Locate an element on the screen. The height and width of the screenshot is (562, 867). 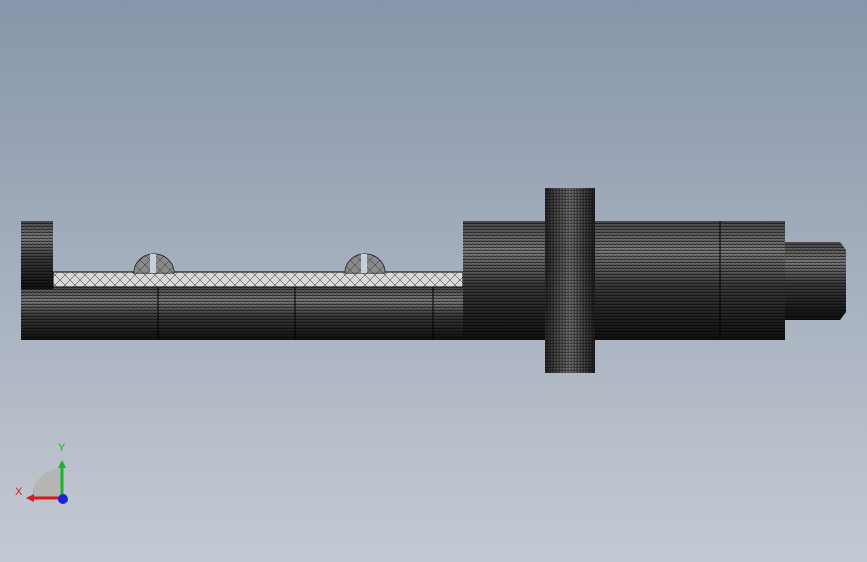
triad-xy-plane is located at coordinates (47, 483).